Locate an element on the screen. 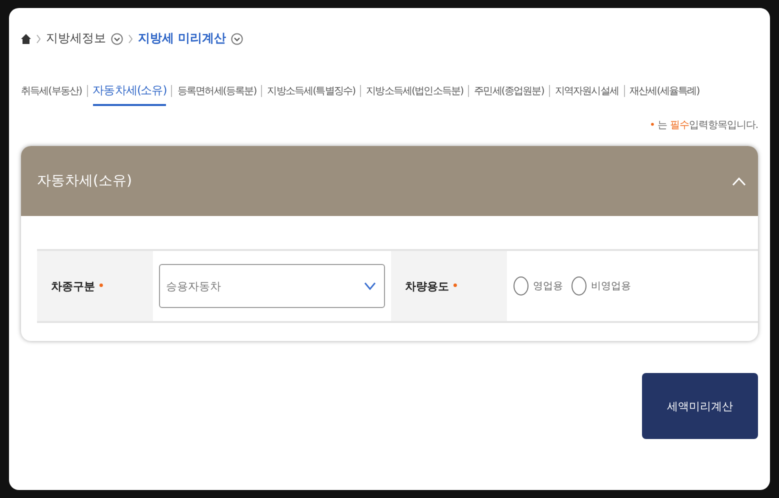  tab: 지방소득세(법인소득분) is located at coordinates (415, 95).